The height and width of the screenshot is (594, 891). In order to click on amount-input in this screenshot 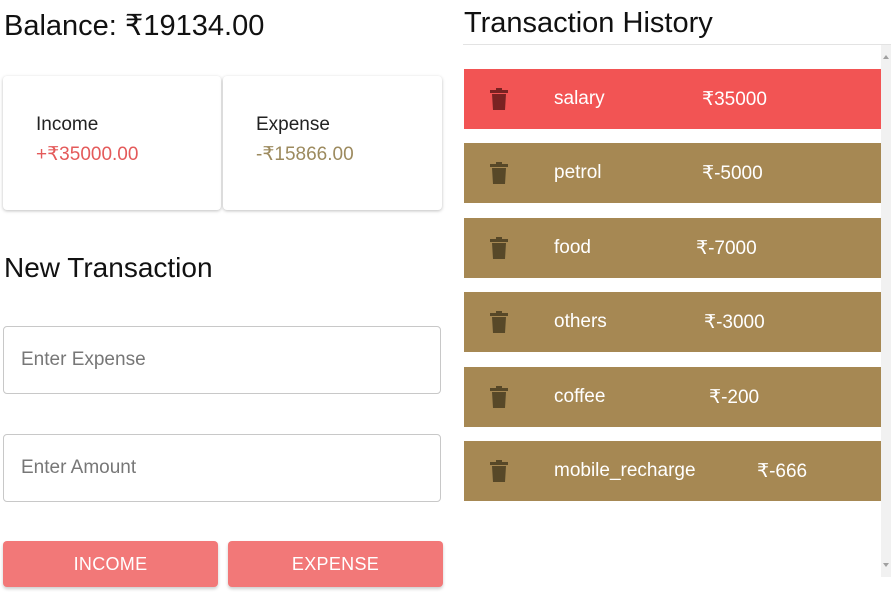, I will do `click(222, 468)`.